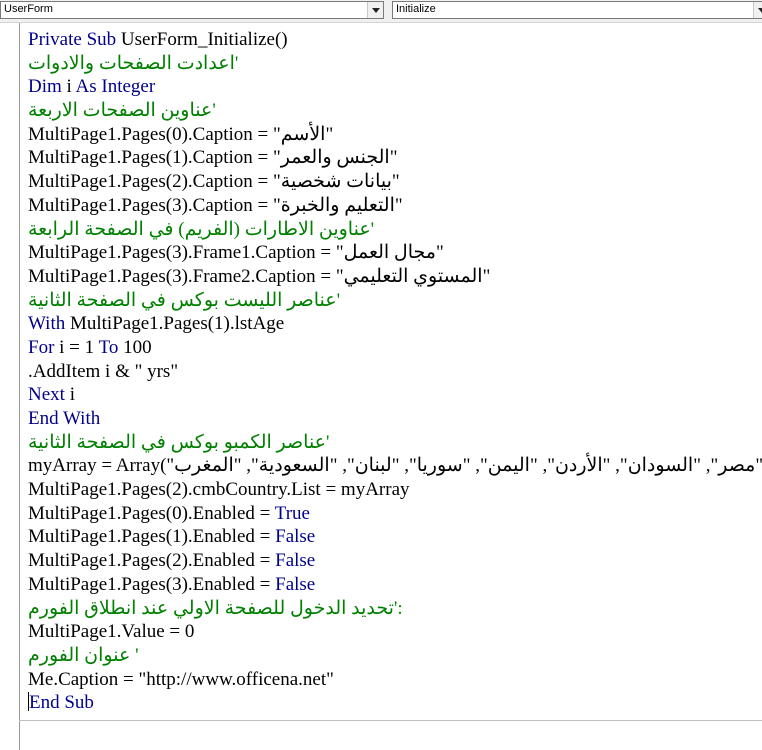 This screenshot has height=750, width=762. Describe the element at coordinates (395, 585) in the screenshot. I see `code-line: MultiPage1.Pages(3).Enabled = False` at that location.